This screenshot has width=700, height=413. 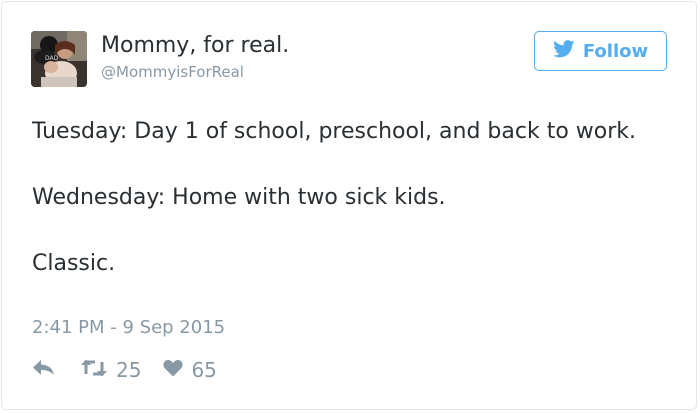 I want to click on follow-button: Follow, so click(x=600, y=51).